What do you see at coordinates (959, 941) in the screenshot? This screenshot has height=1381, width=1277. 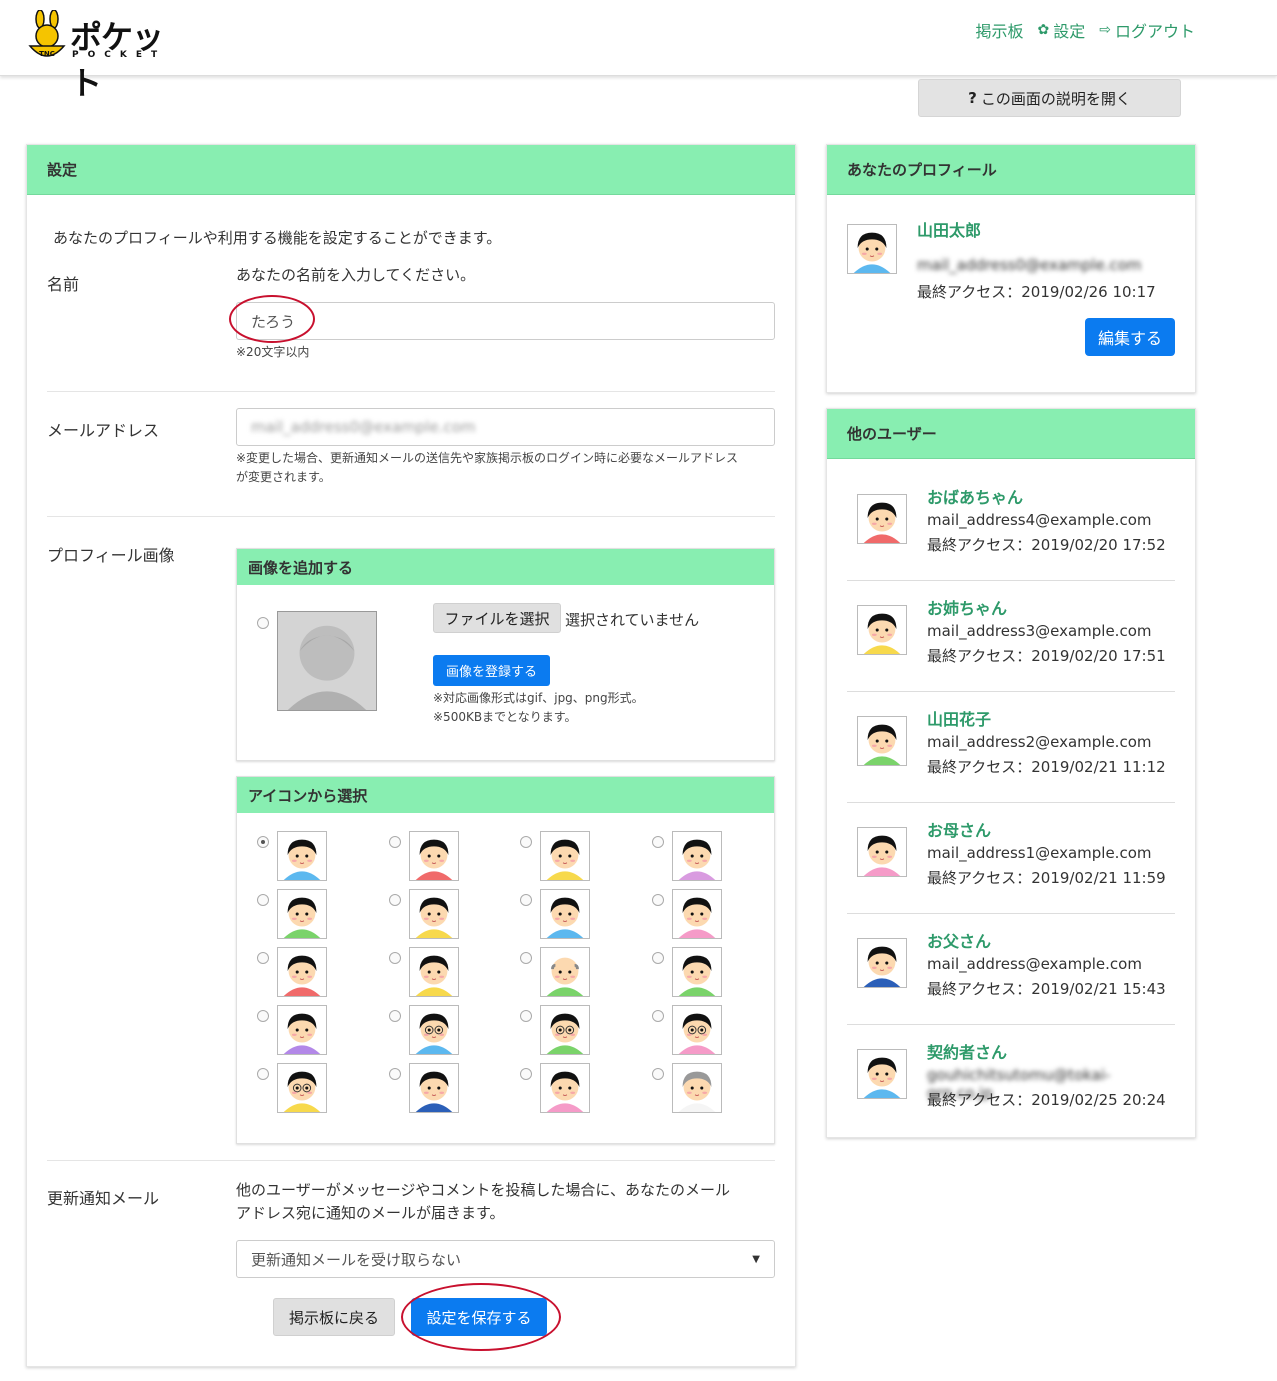 I see `user-name: お父さん` at bounding box center [959, 941].